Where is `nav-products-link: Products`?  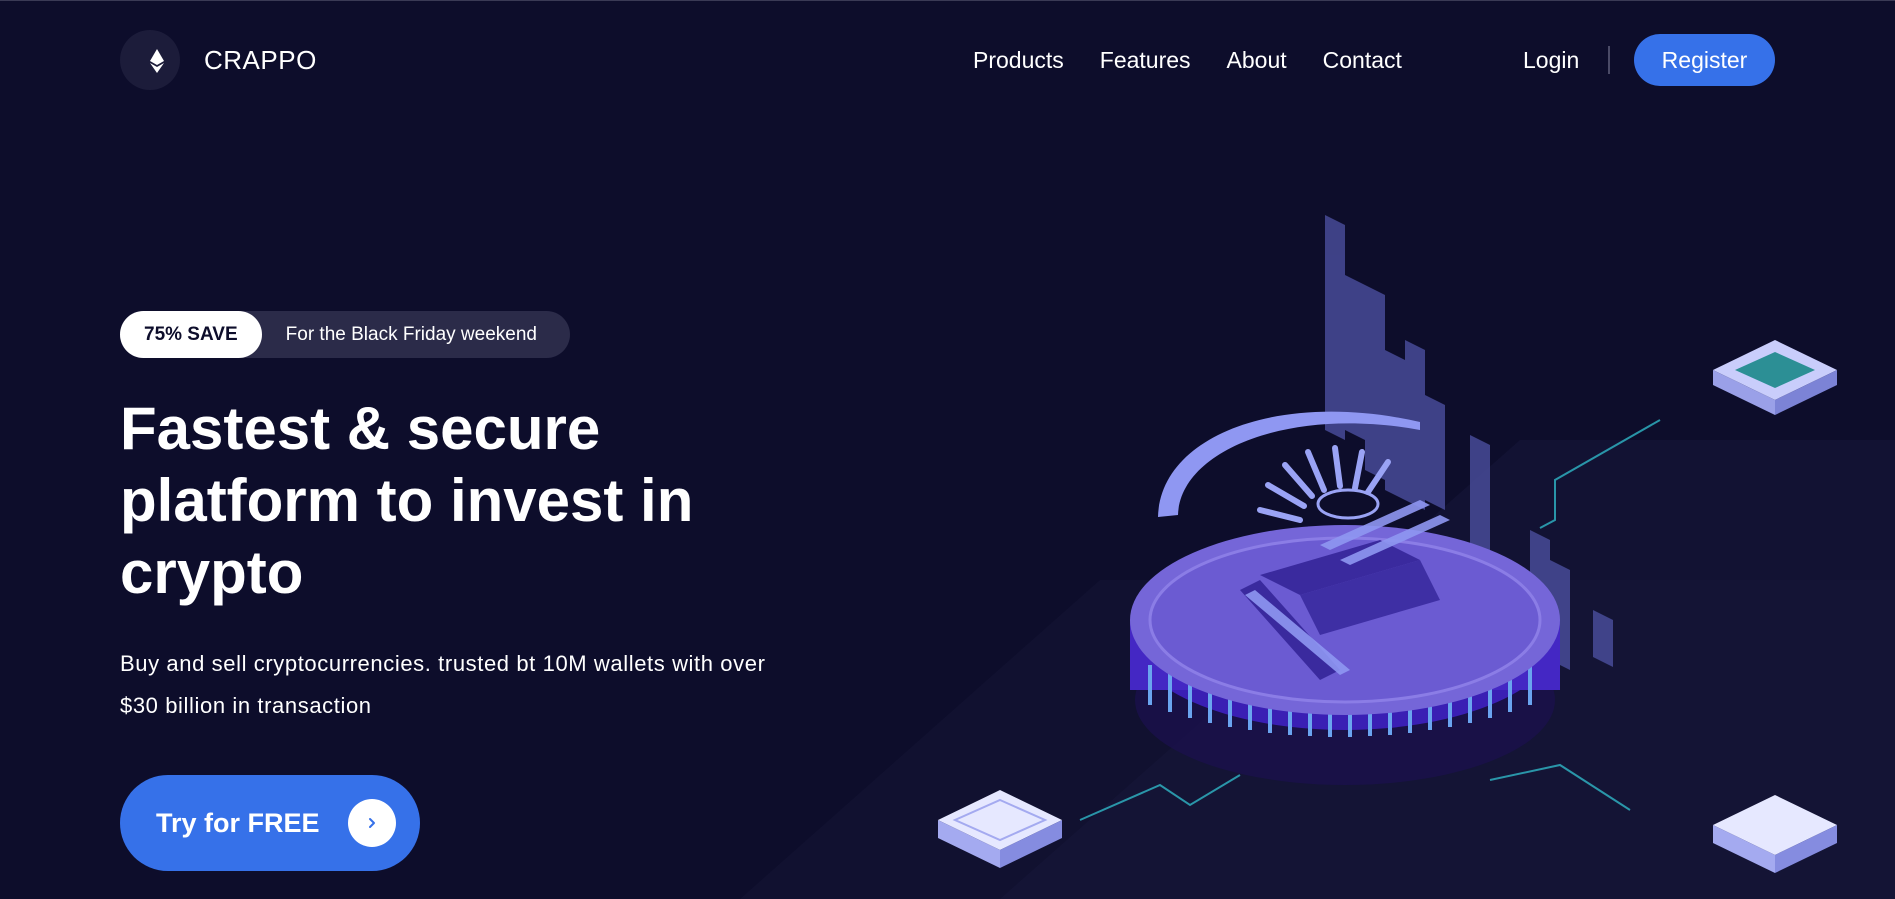
nav-products-link: Products is located at coordinates (1018, 60).